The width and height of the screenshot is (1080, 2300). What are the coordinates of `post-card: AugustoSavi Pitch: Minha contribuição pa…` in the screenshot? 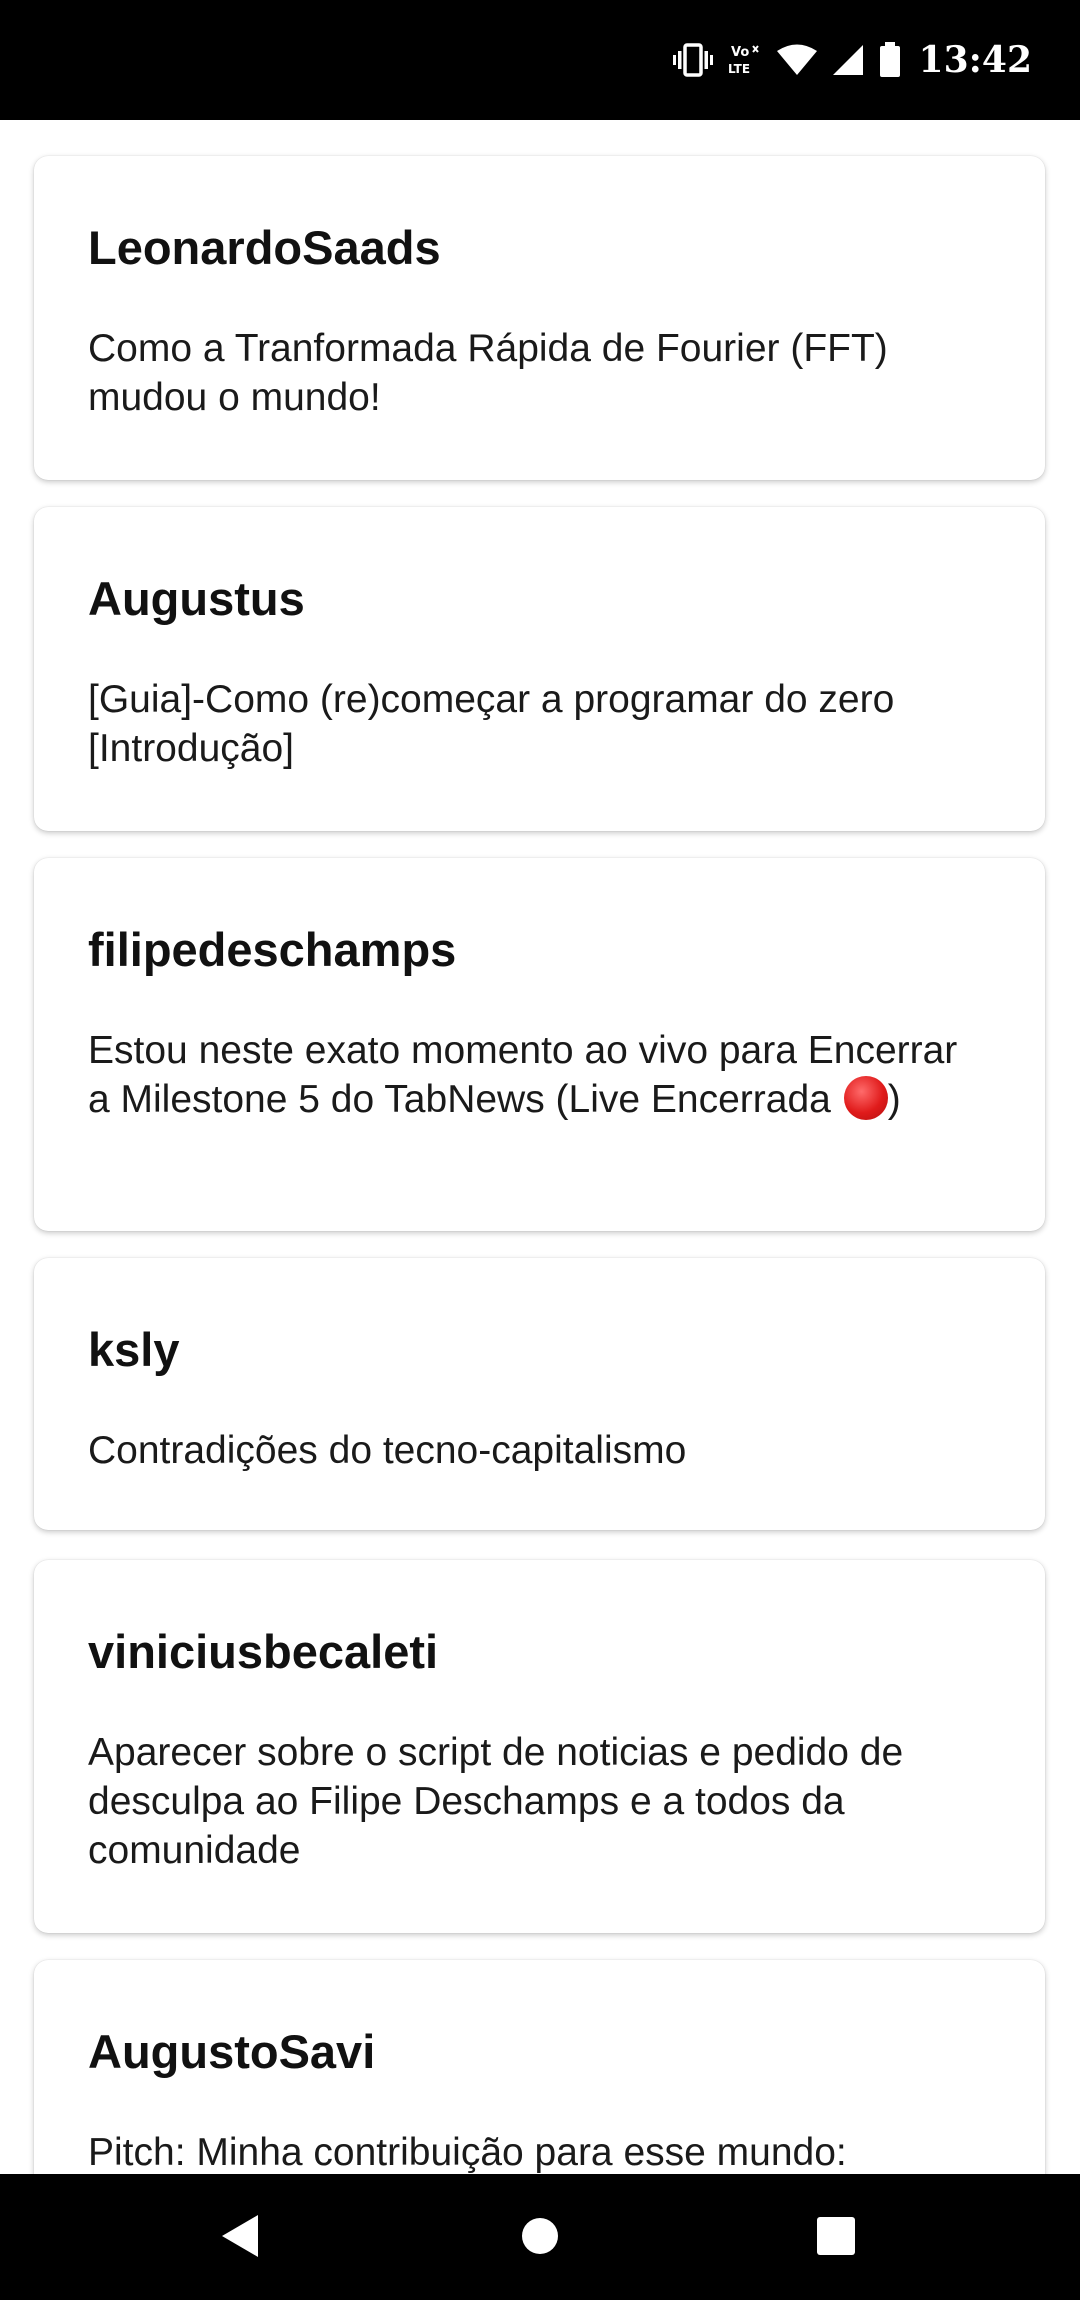 It's located at (539, 2067).